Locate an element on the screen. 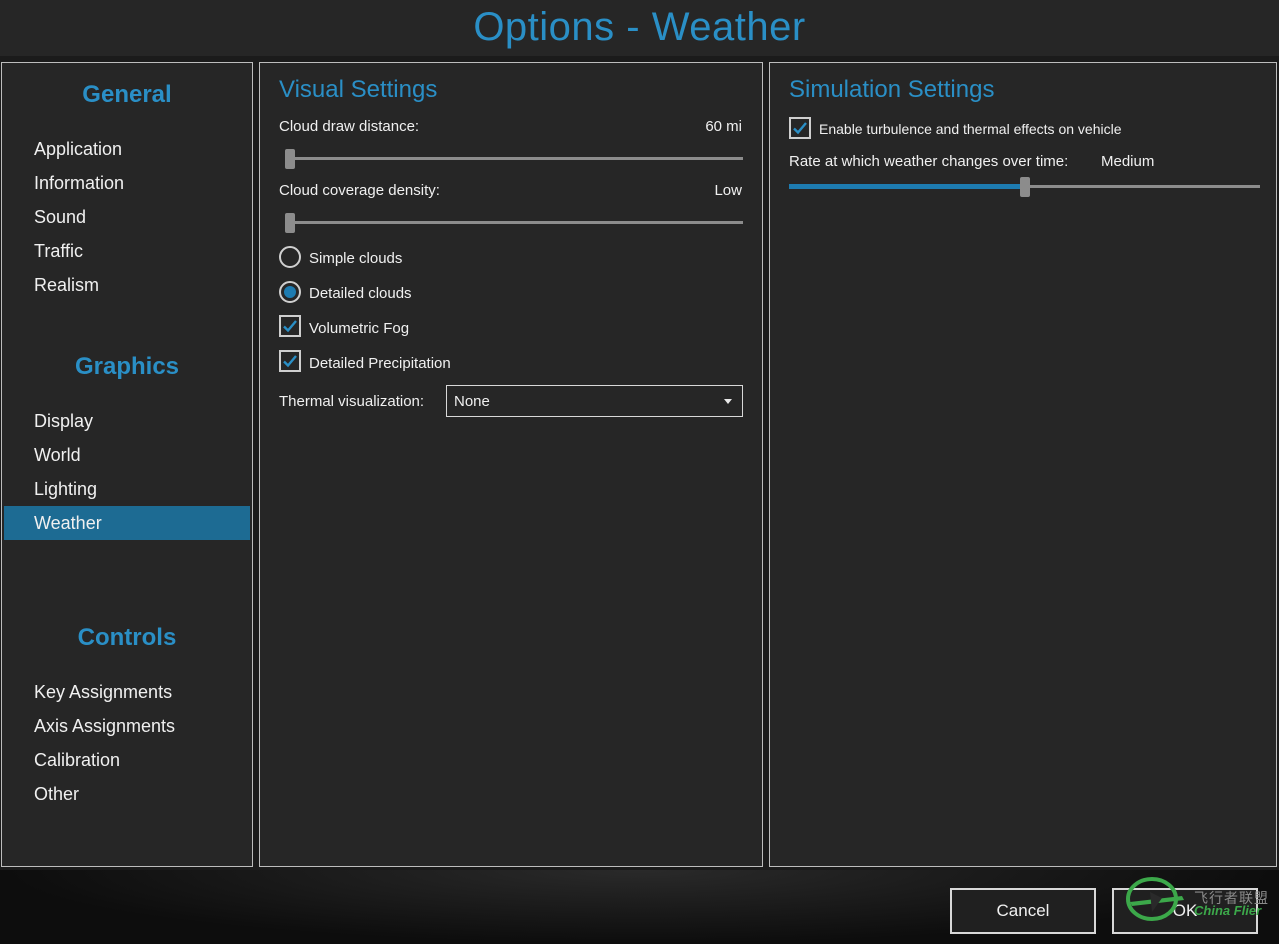  volumetric-fog-checkbox is located at coordinates (290, 326).